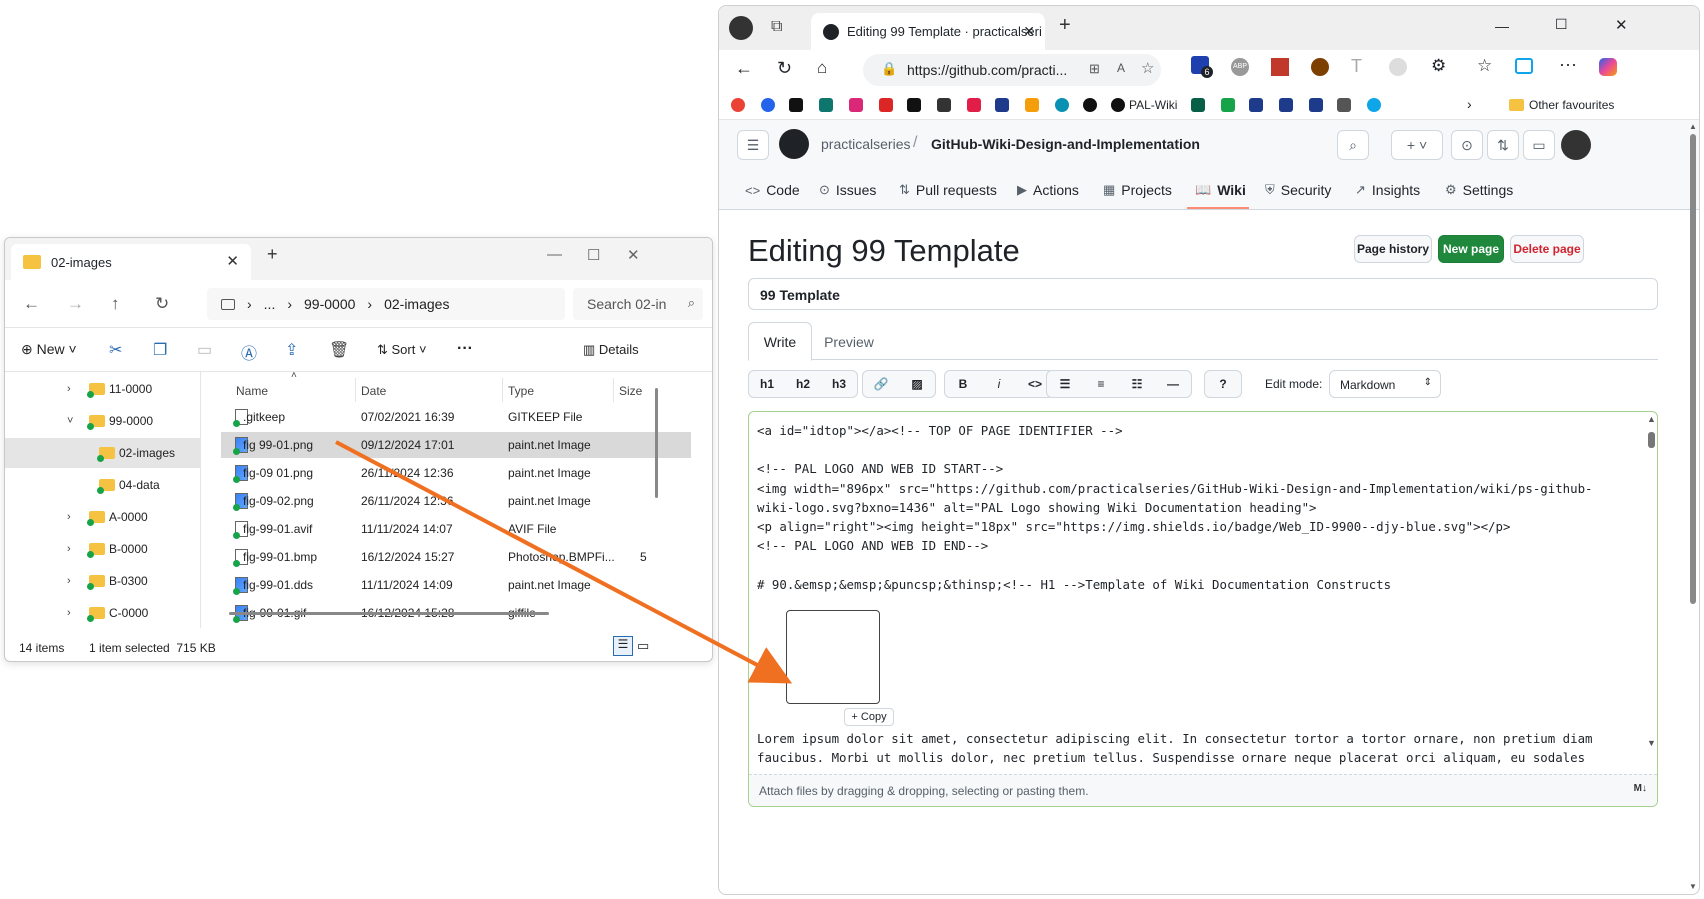  I want to click on drag-arrow-line, so click(564, 562).